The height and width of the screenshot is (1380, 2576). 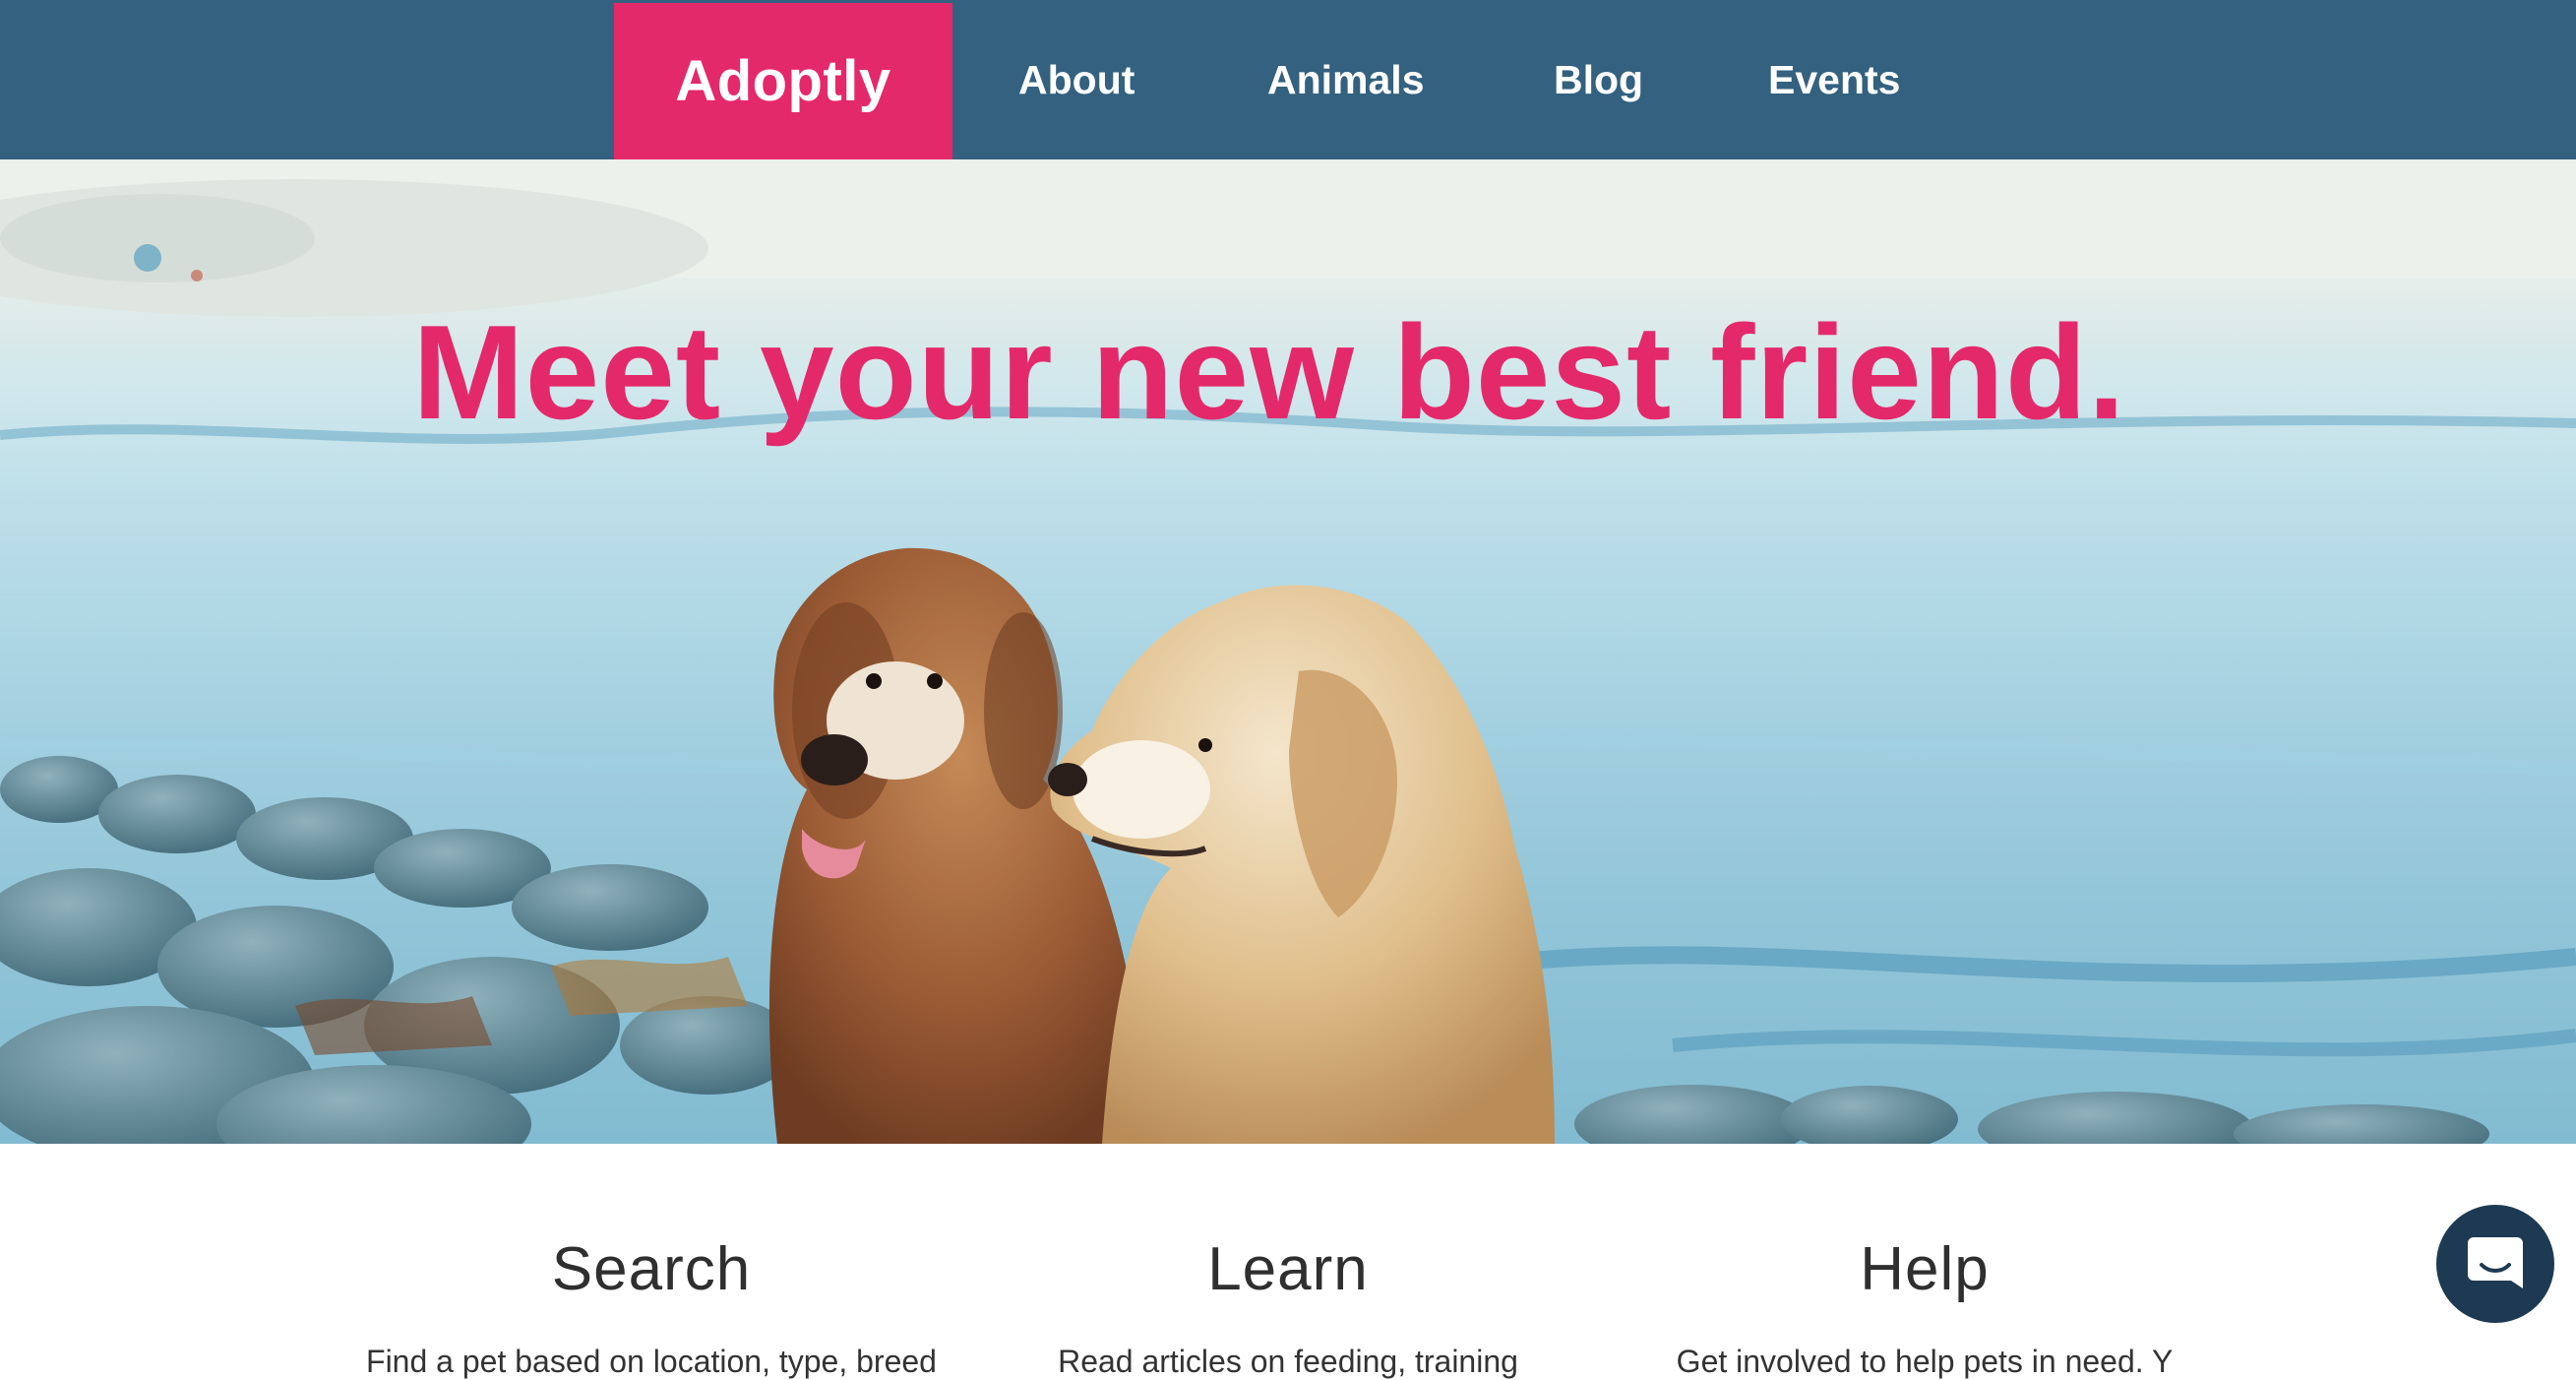 What do you see at coordinates (1834, 79) in the screenshot?
I see `nav-link-events: Events` at bounding box center [1834, 79].